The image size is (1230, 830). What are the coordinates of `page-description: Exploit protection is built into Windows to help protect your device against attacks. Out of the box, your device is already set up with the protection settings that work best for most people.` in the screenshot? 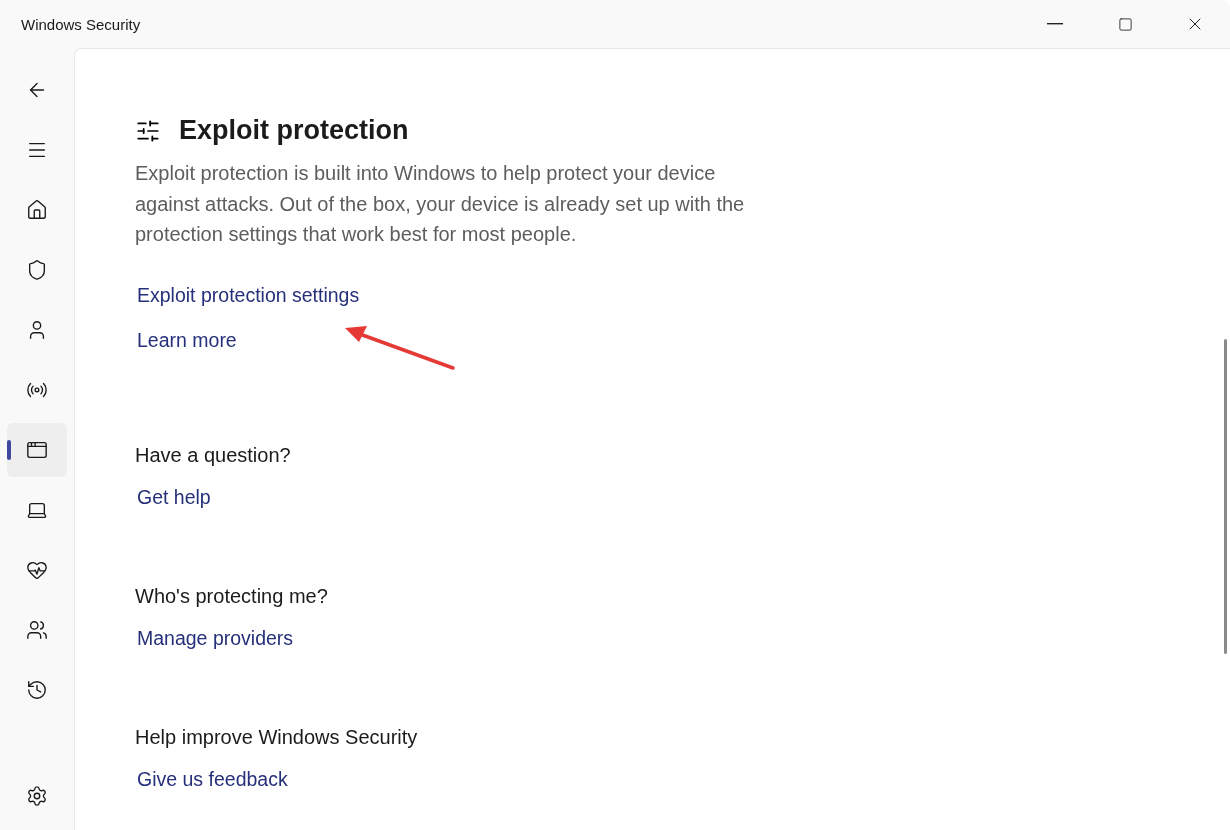 It's located at (440, 204).